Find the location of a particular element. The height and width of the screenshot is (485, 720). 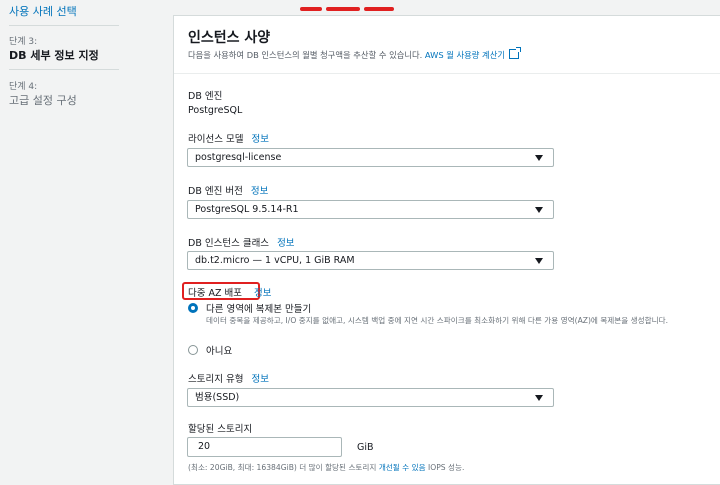

multi-az-info-link: 정보 is located at coordinates (262, 293).